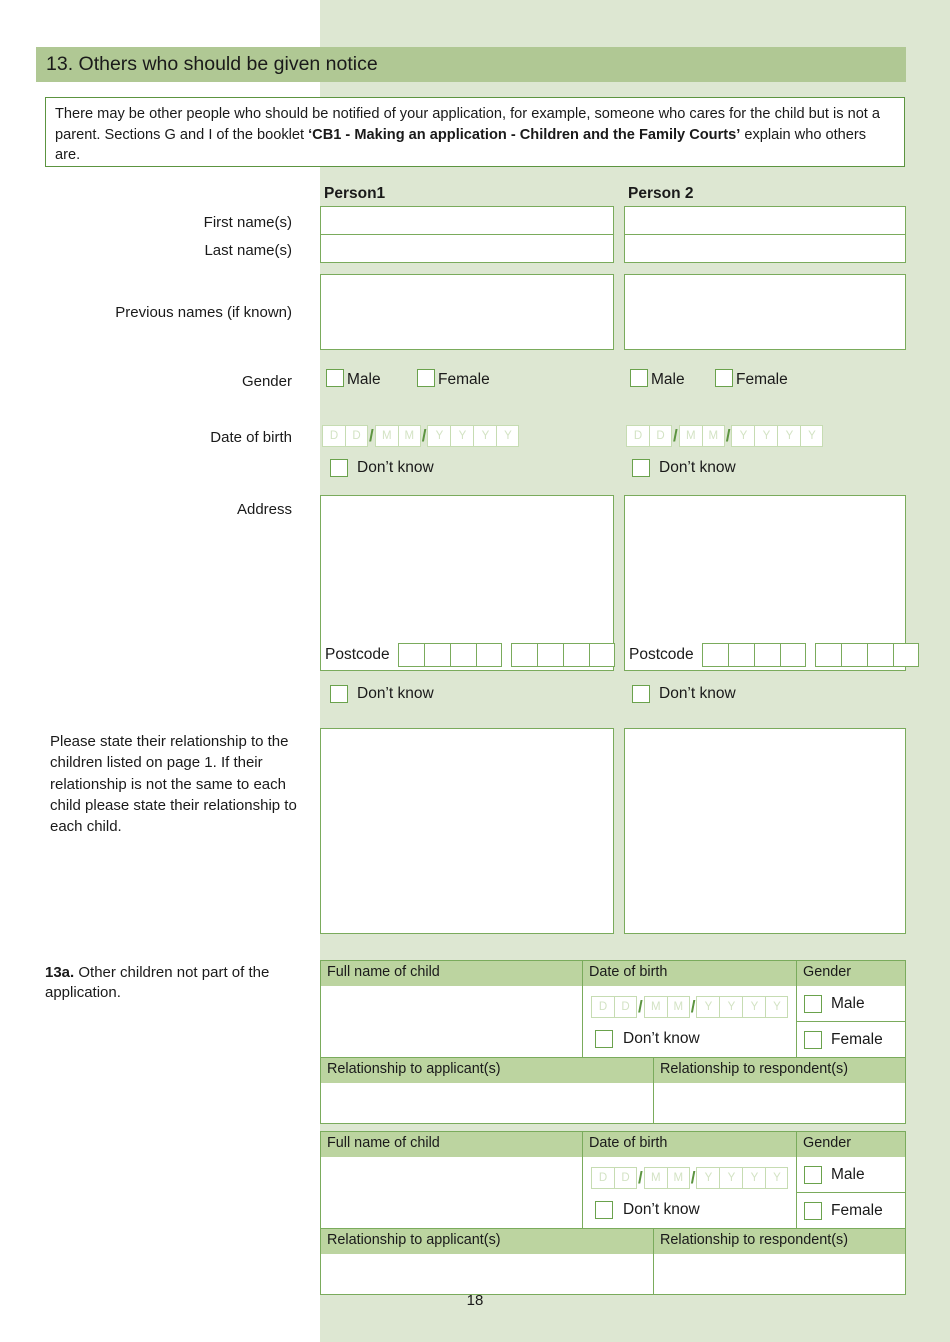 This screenshot has width=950, height=1342. I want to click on dob-dont-know-checkbox-person1, so click(339, 468).